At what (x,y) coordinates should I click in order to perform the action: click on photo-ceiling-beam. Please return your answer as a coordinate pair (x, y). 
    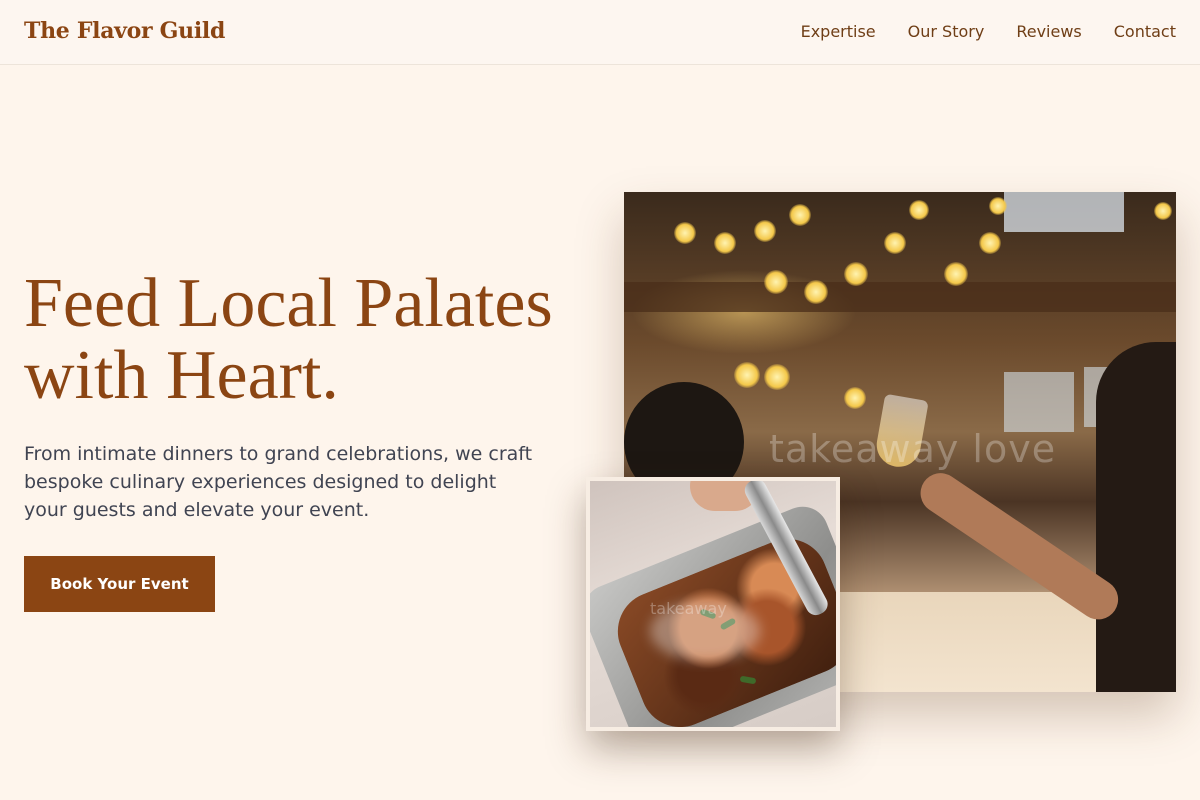
    Looking at the image, I should click on (900, 297).